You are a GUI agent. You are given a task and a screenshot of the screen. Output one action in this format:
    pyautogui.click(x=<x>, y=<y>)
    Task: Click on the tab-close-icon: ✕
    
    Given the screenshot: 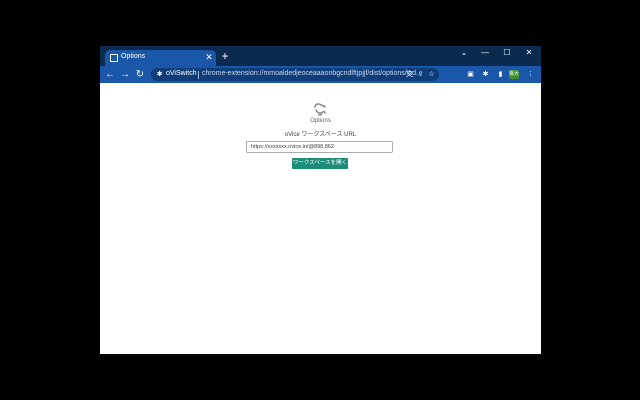 What is the action you would take?
    pyautogui.click(x=209, y=57)
    